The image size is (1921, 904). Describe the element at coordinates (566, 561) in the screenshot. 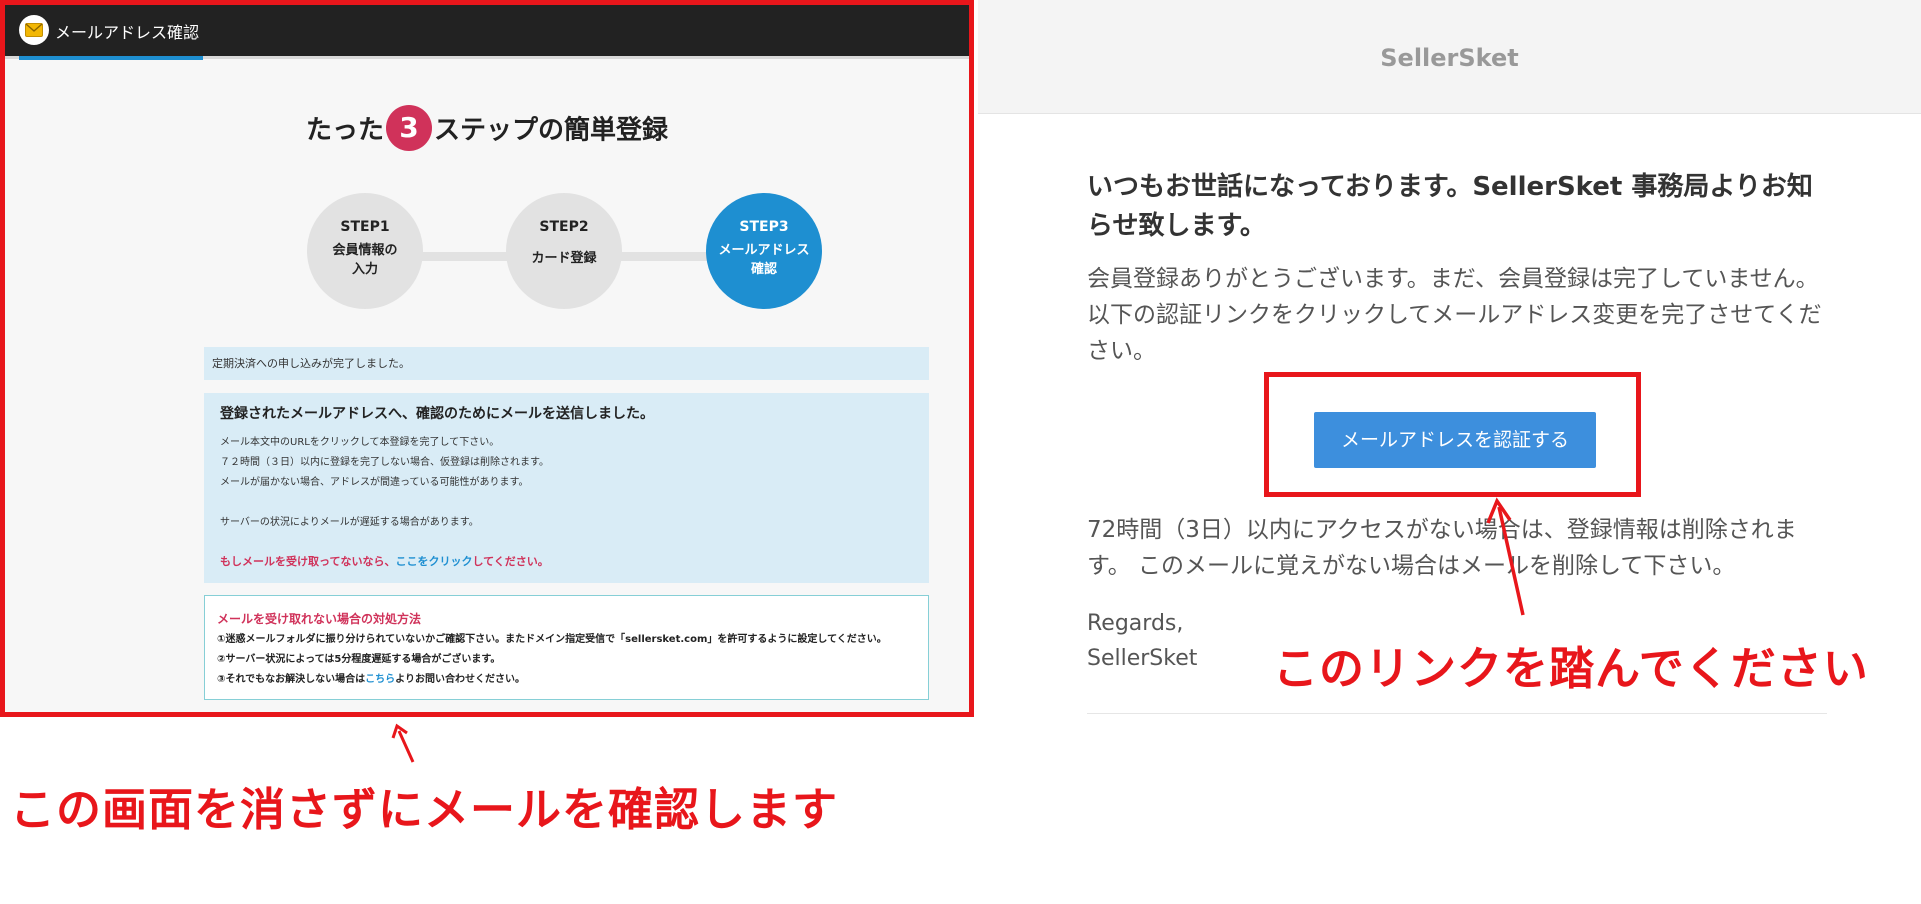

I see `resend-message: もしメールを受け取ってないなら、ここをクリックしてください。` at that location.